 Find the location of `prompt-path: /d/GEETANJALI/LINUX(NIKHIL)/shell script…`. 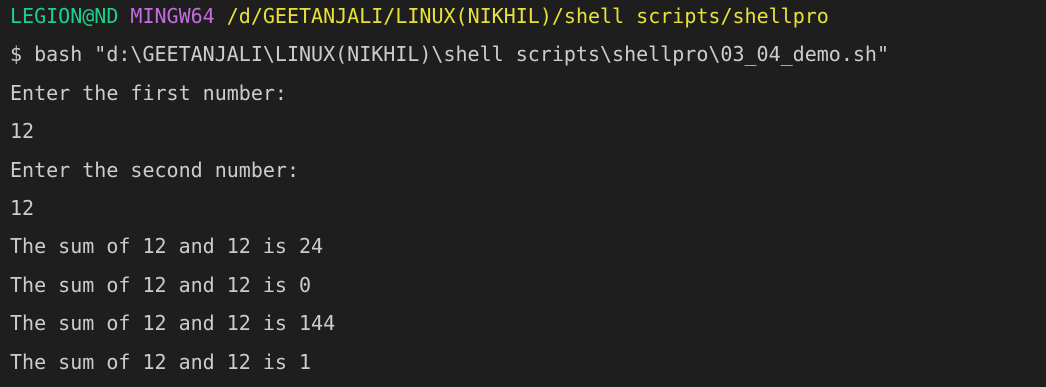

prompt-path: /d/GEETANJALI/LINUX(NIKHIL)/shell script… is located at coordinates (527, 16).